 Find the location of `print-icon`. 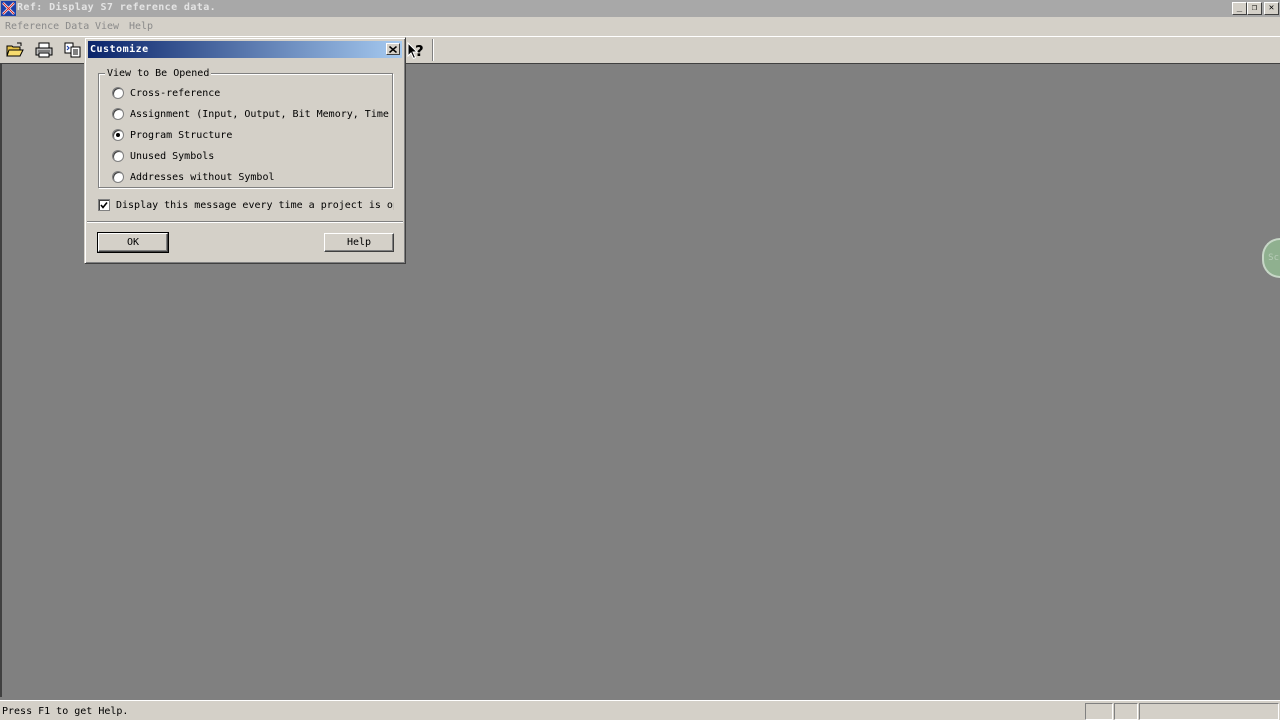

print-icon is located at coordinates (44, 50).